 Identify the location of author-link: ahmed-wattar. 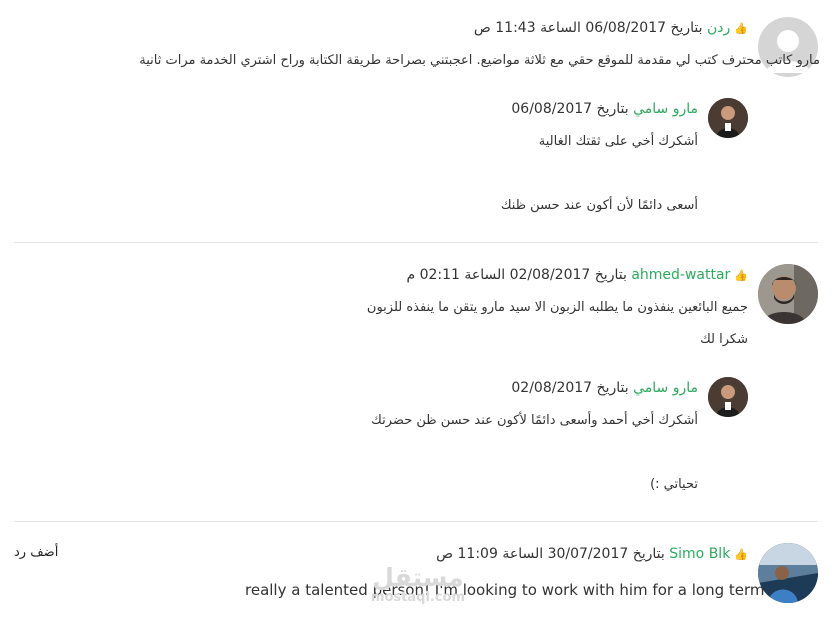
(680, 275).